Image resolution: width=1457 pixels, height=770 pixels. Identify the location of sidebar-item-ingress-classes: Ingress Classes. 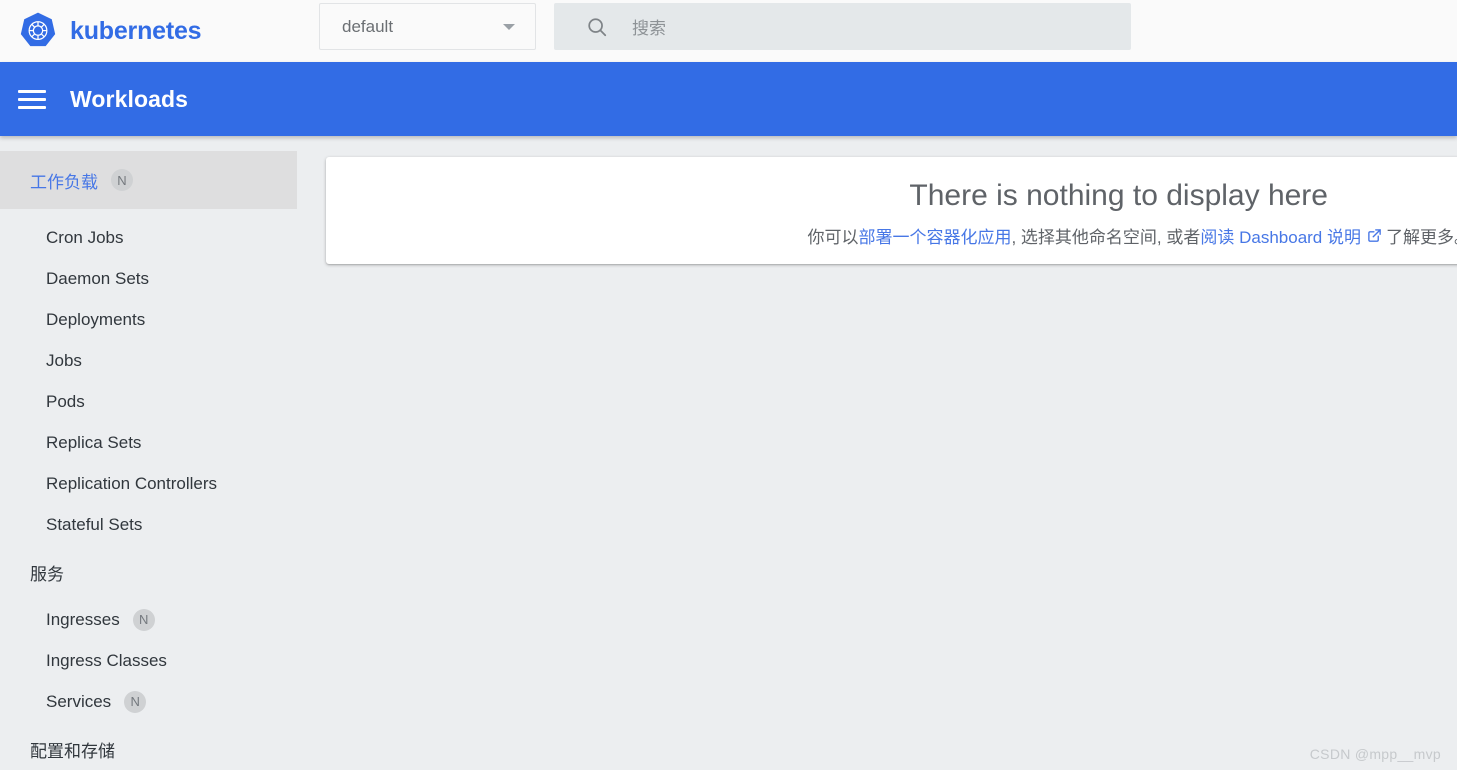
(156, 660).